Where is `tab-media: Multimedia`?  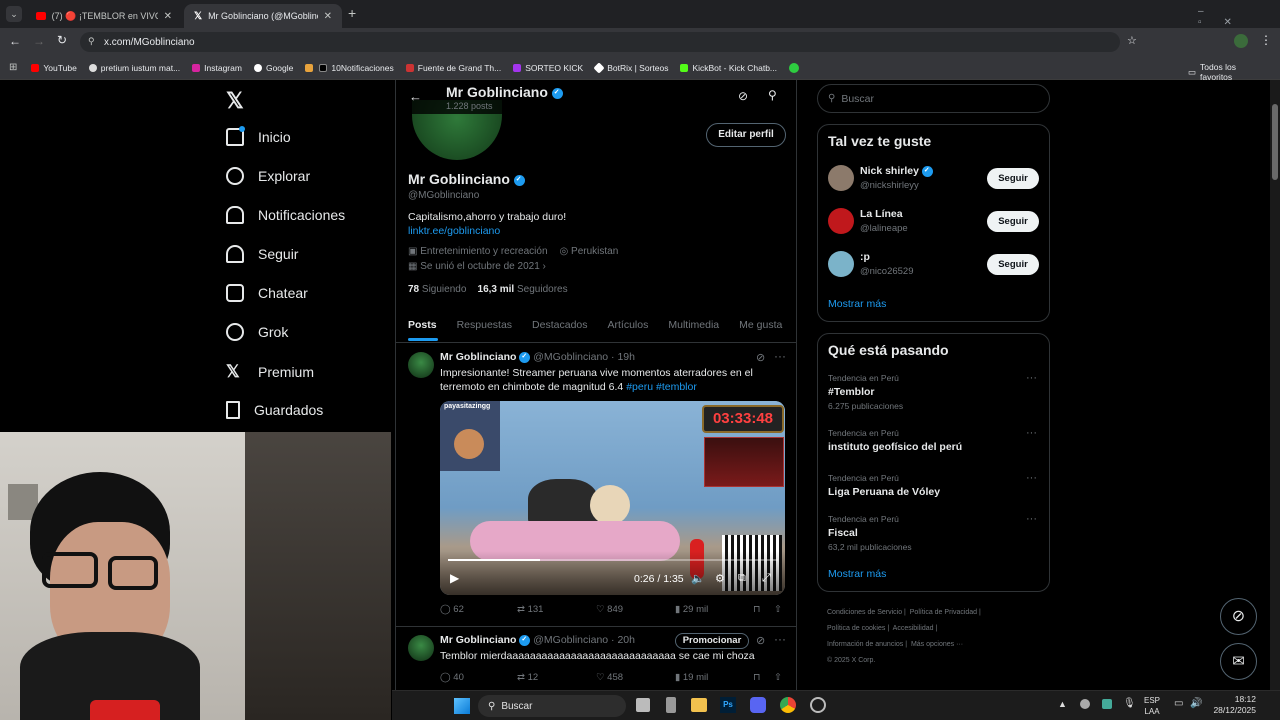 tab-media: Multimedia is located at coordinates (693, 325).